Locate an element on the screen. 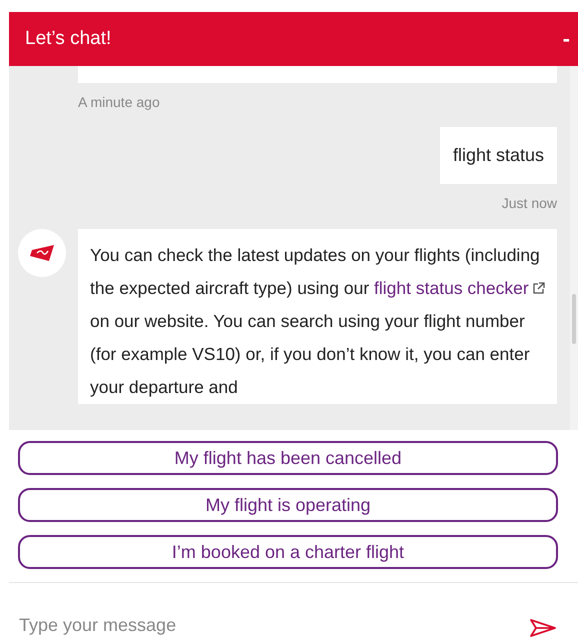  message-input: Type your message is located at coordinates (274, 625).